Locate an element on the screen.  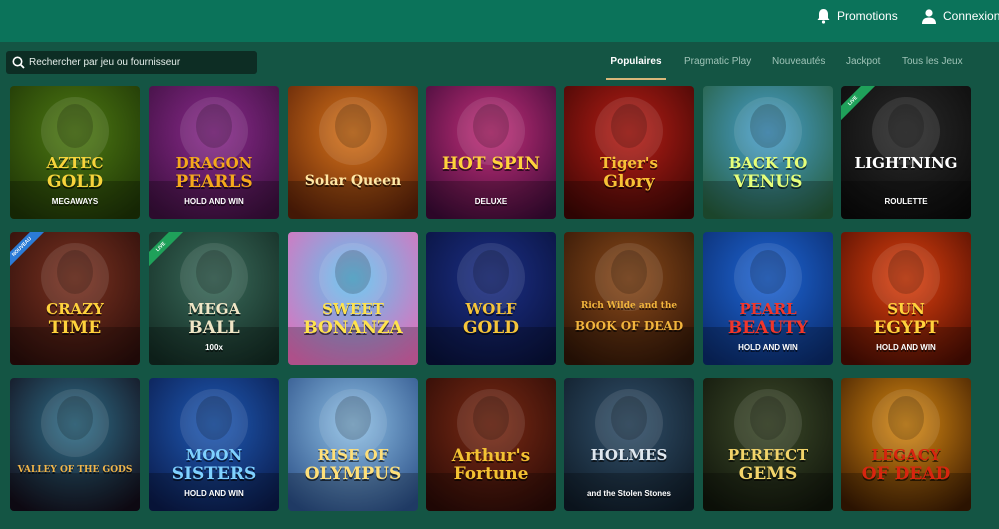
game-title-t1: PERFECT is located at coordinates (768, 455).